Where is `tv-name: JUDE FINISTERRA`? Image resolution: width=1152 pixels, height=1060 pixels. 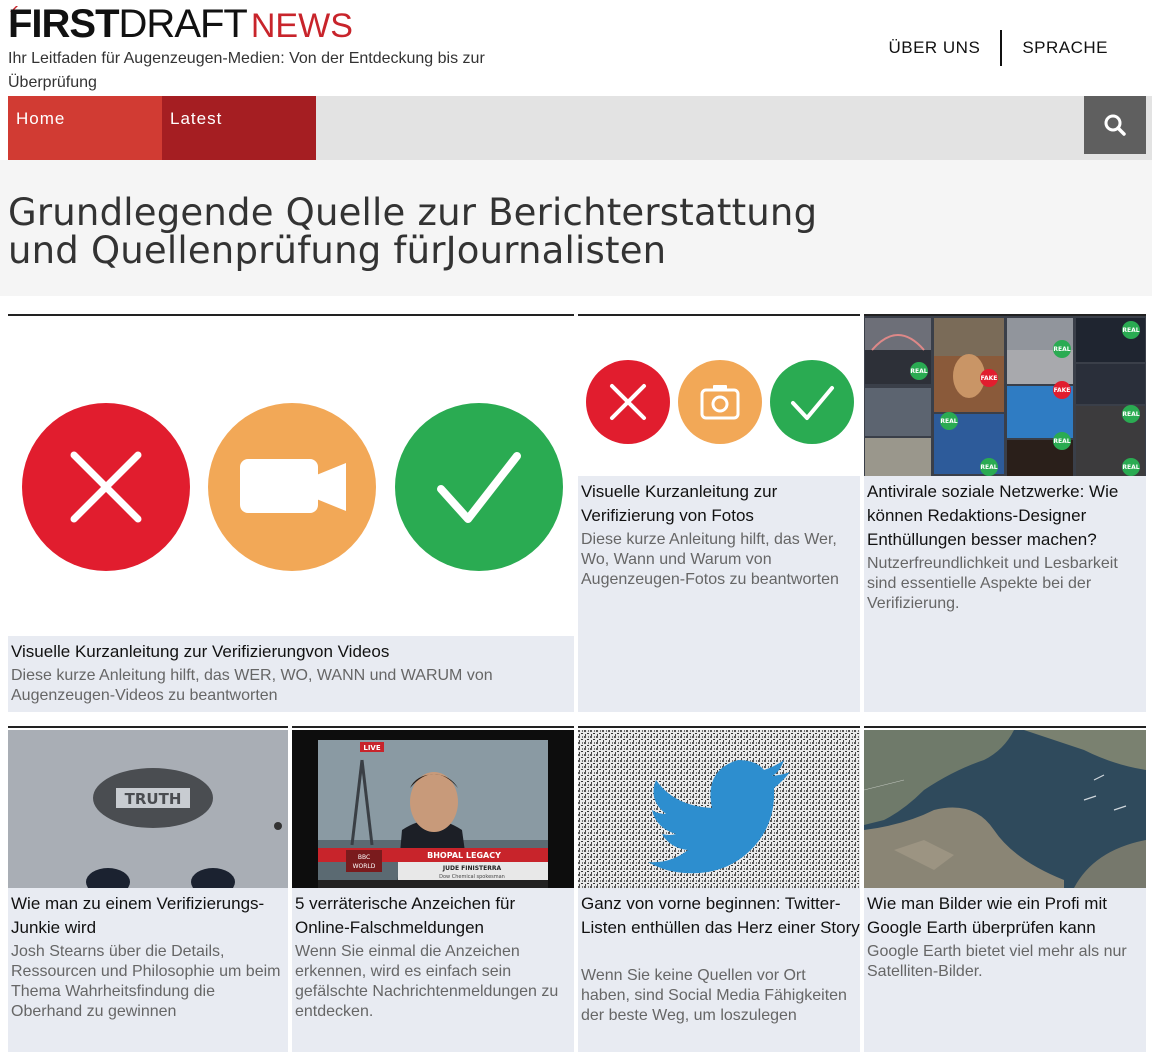
tv-name: JUDE FINISTERRA is located at coordinates (472, 868).